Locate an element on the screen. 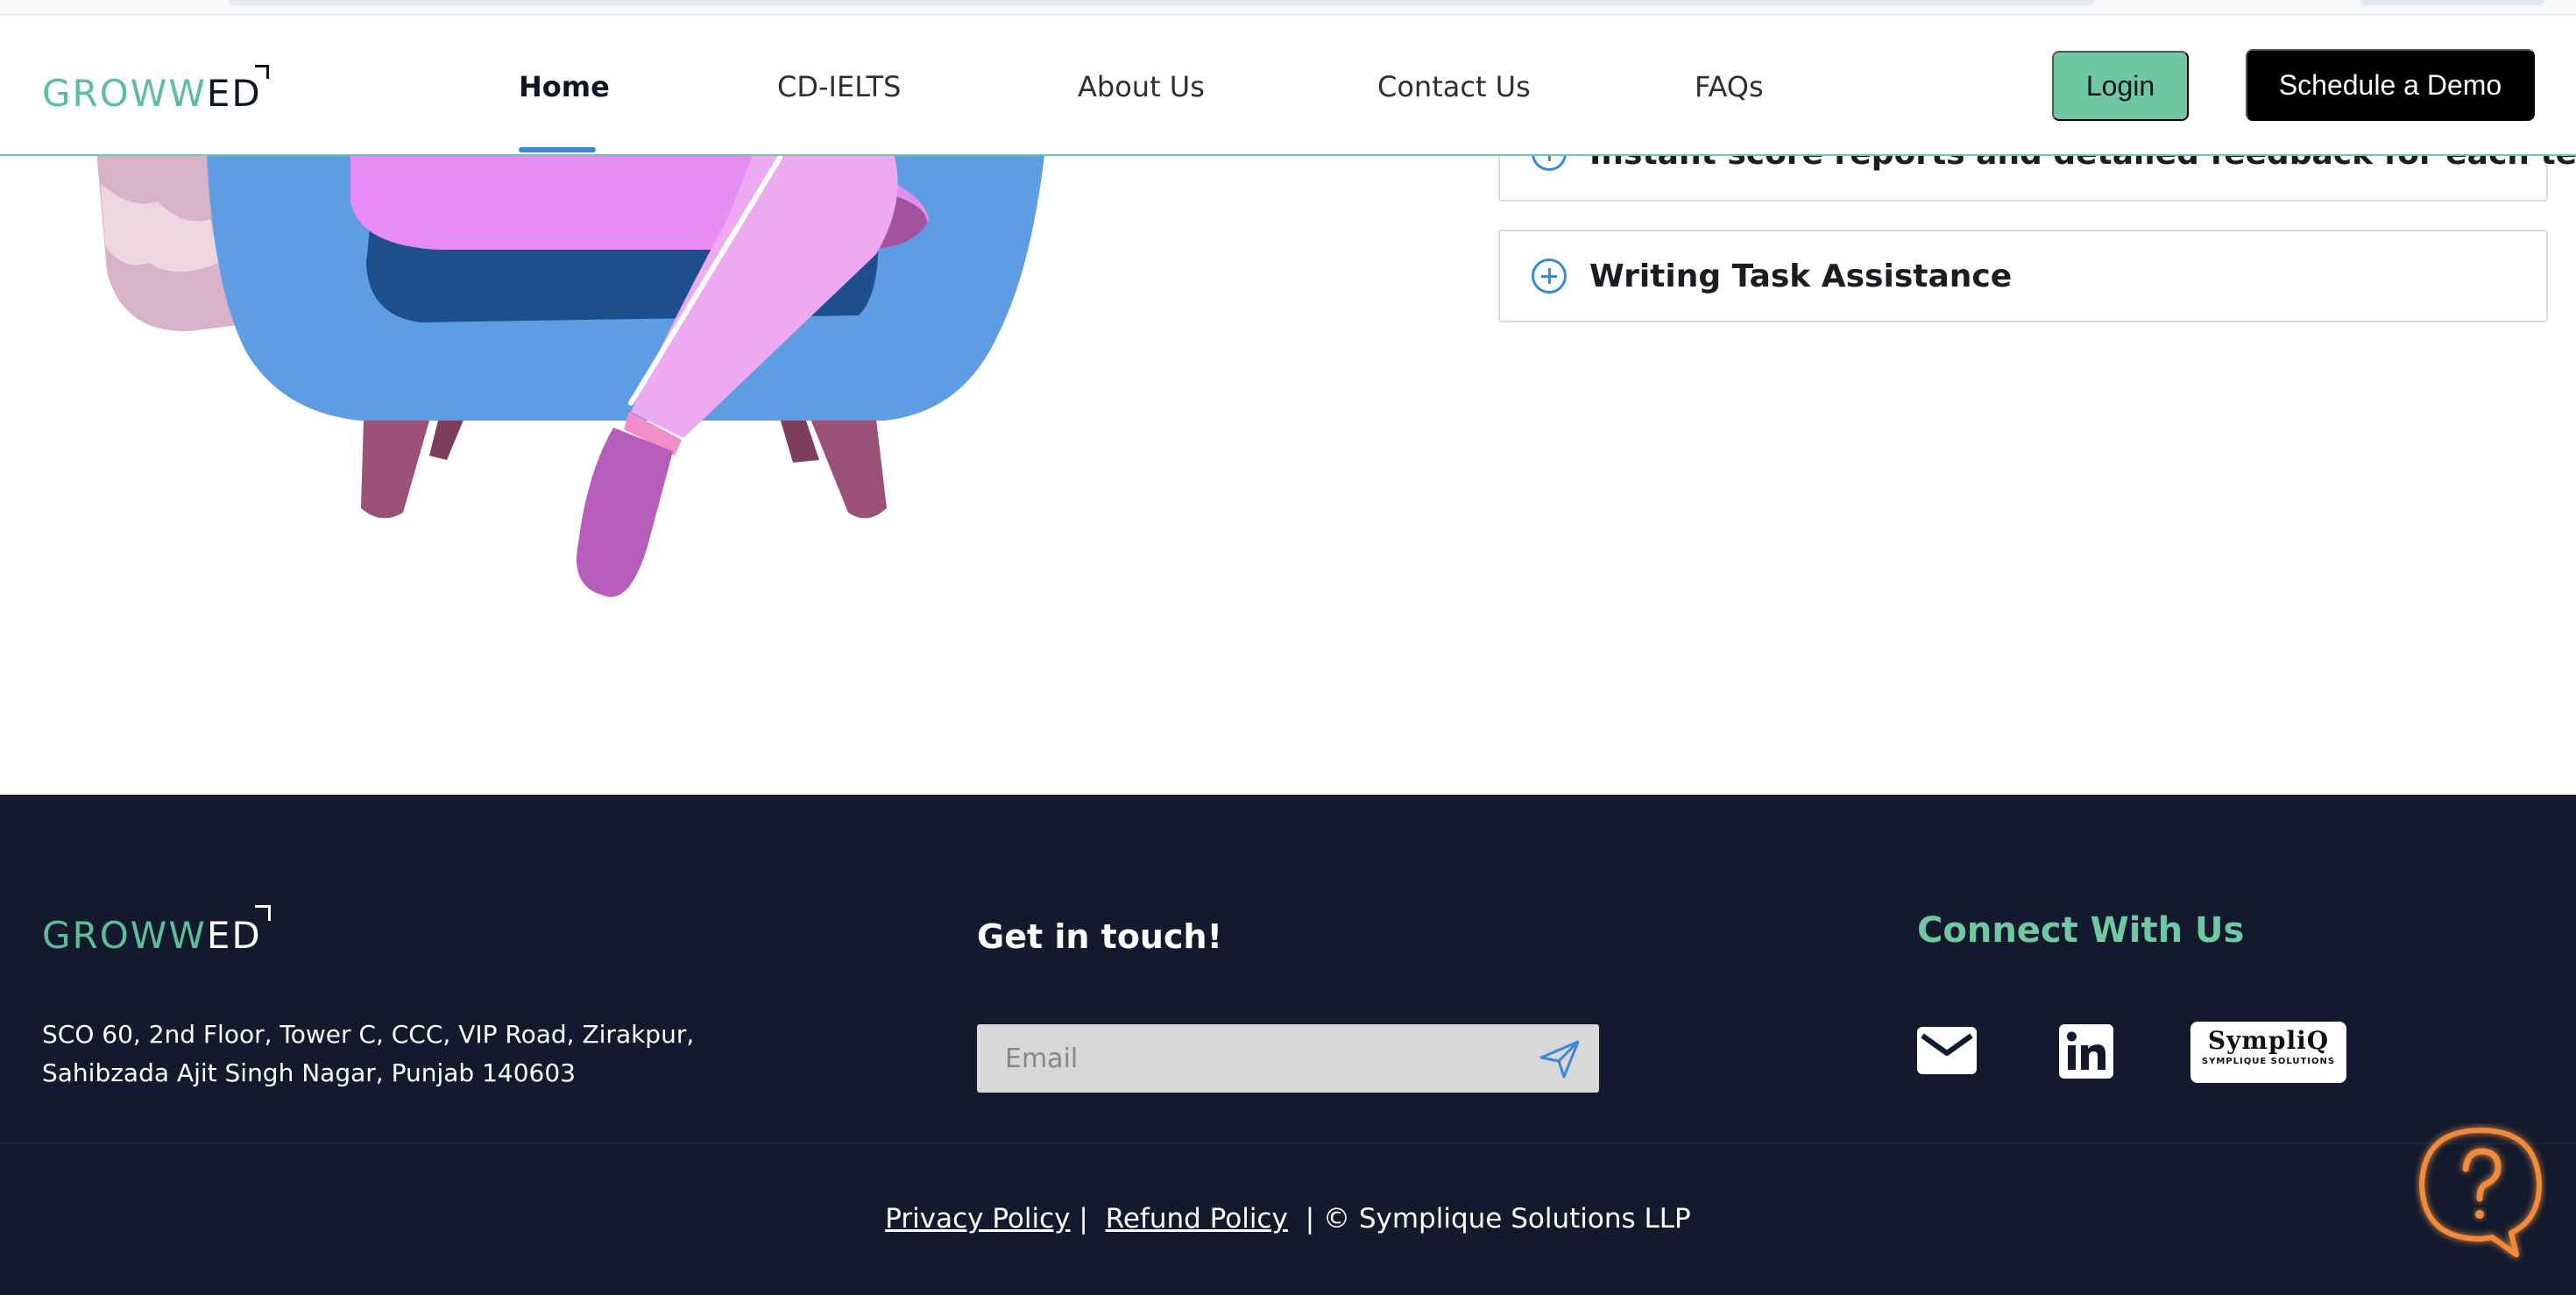 The width and height of the screenshot is (2576, 1295). schedule-demo-button: Schedule a Demo is located at coordinates (2390, 85).